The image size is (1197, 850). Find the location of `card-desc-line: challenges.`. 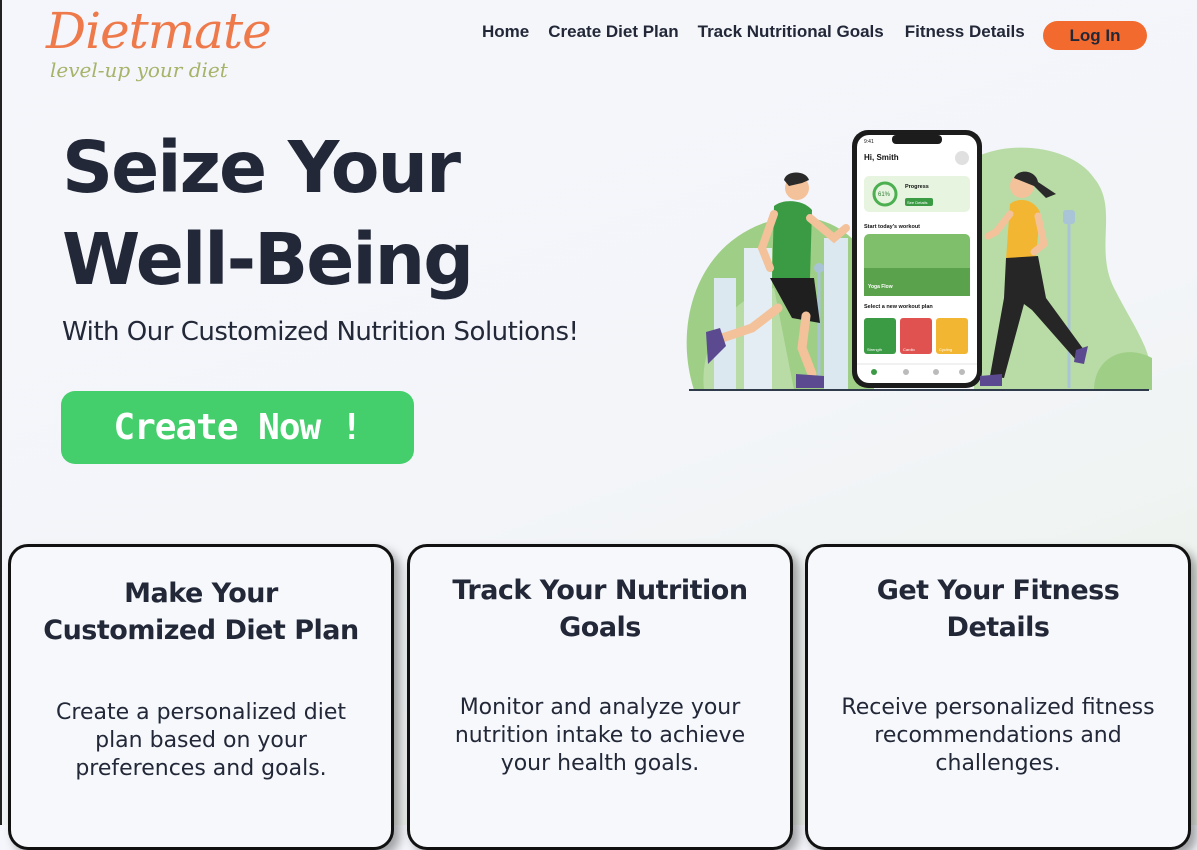

card-desc-line: challenges. is located at coordinates (998, 763).